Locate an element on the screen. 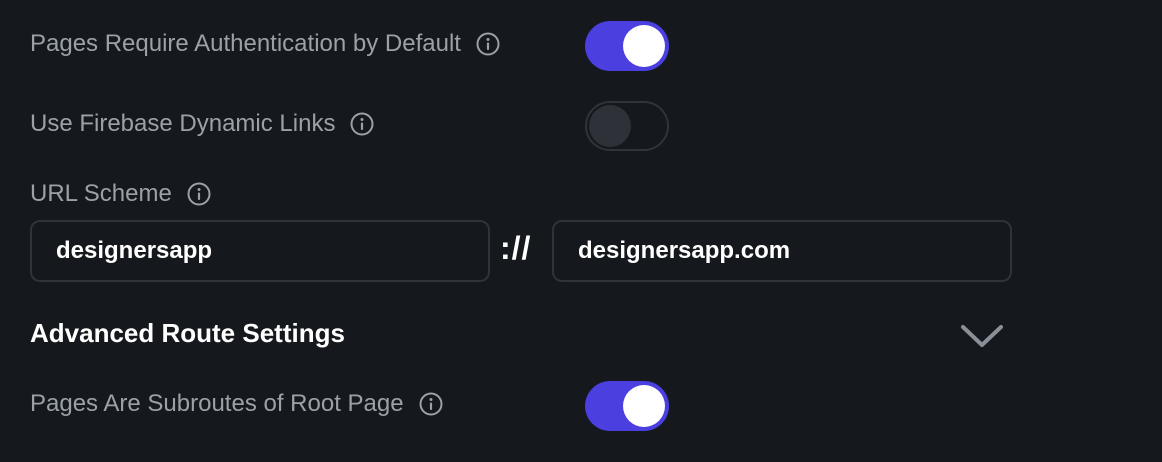 The image size is (1162, 462). url-scheme-row: URL Scheme is located at coordinates (121, 194).